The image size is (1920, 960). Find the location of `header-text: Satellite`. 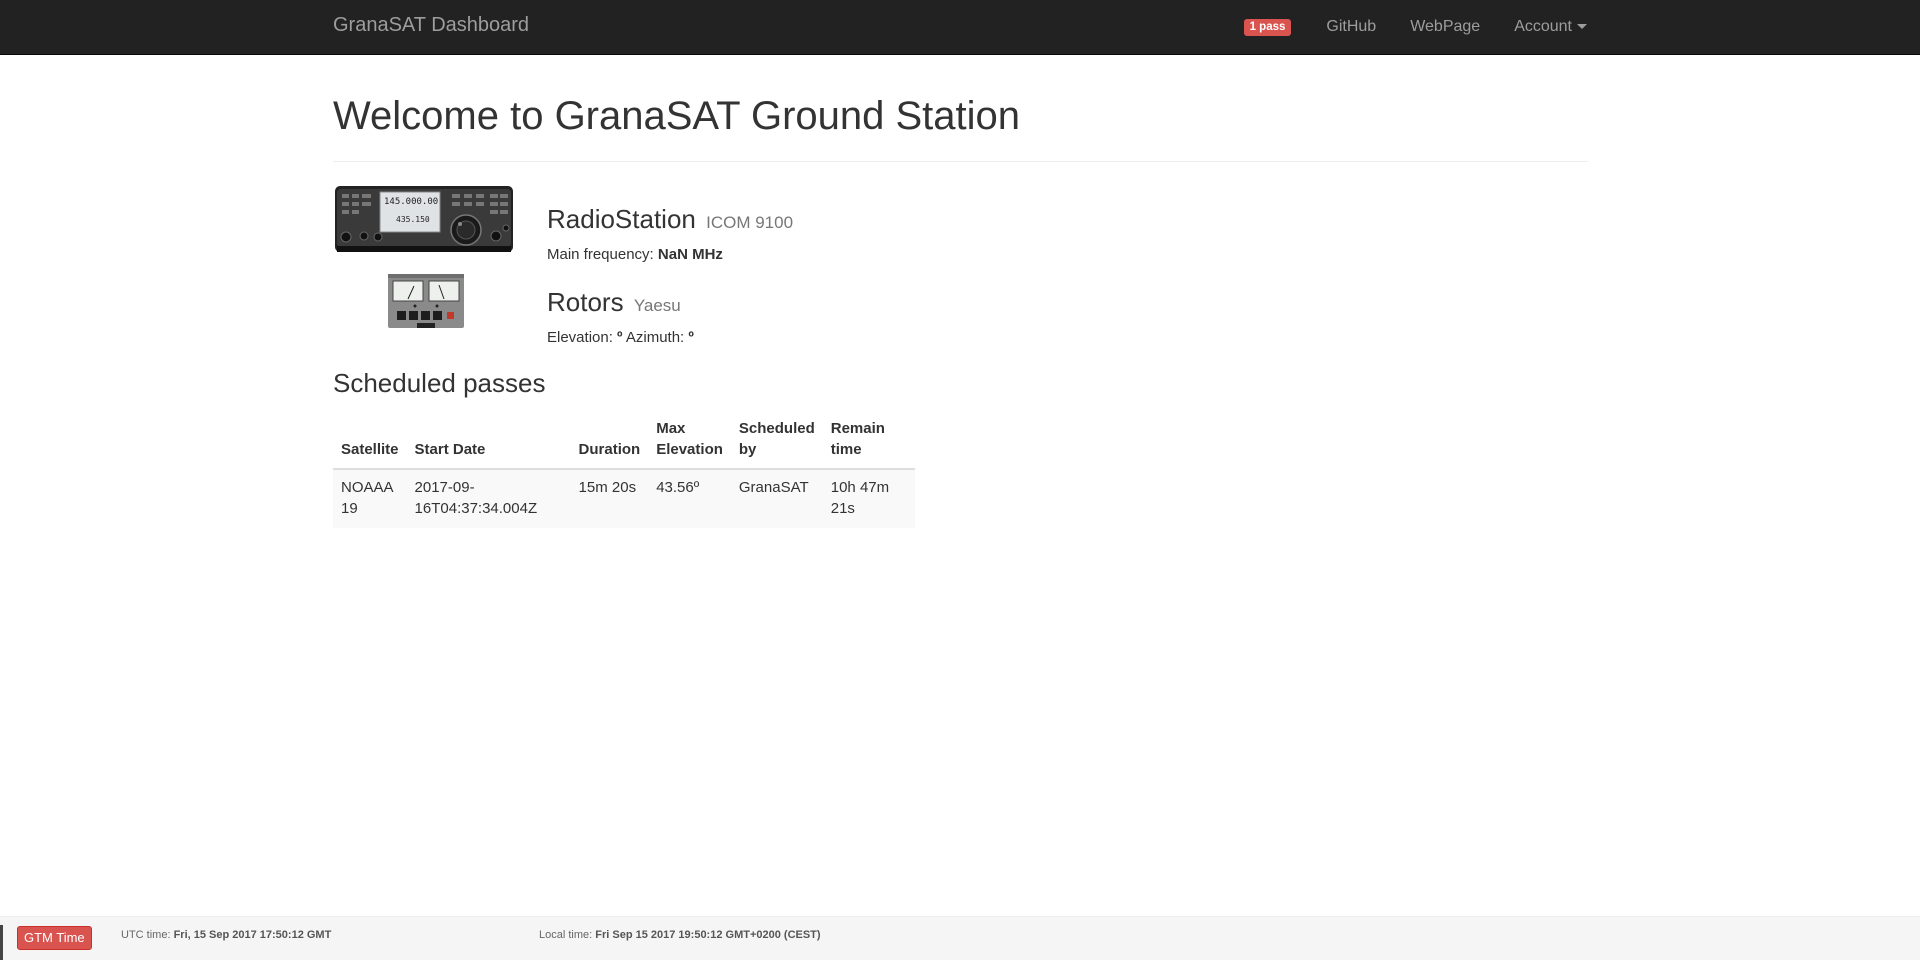

header-text: Satellite is located at coordinates (370, 449).